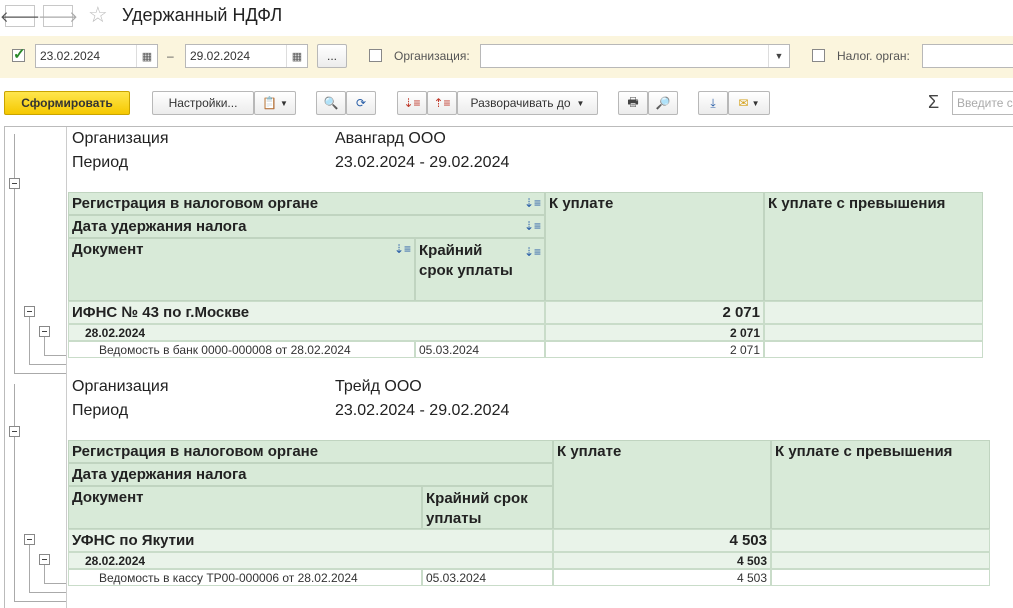  I want to click on date-from-field: 23.02.2024 ▦, so click(96, 56).